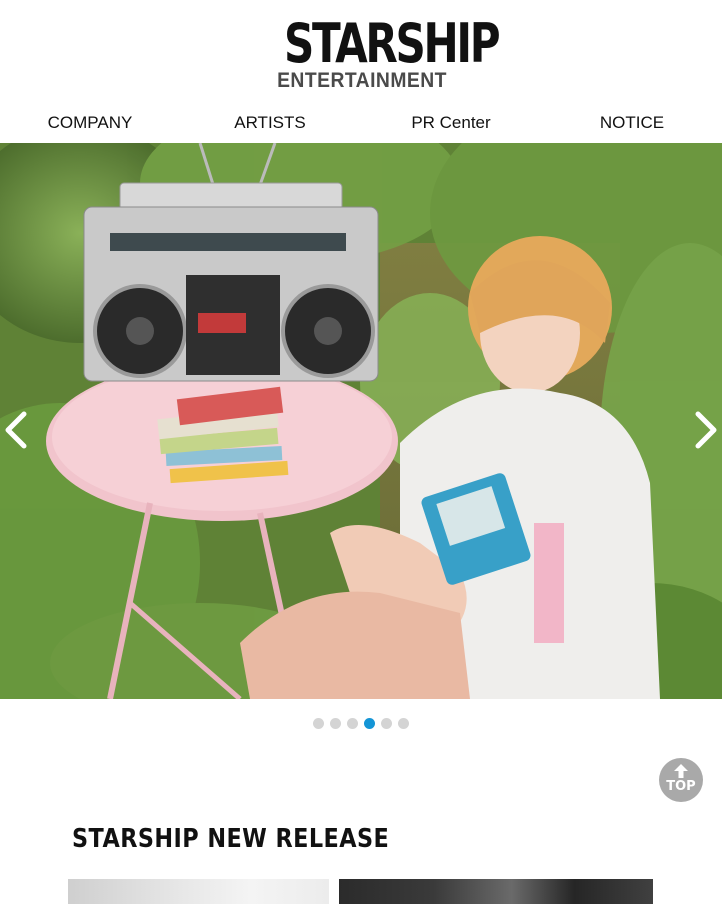 The height and width of the screenshot is (904, 722). Describe the element at coordinates (369, 723) in the screenshot. I see `pagination-dot-active` at that location.